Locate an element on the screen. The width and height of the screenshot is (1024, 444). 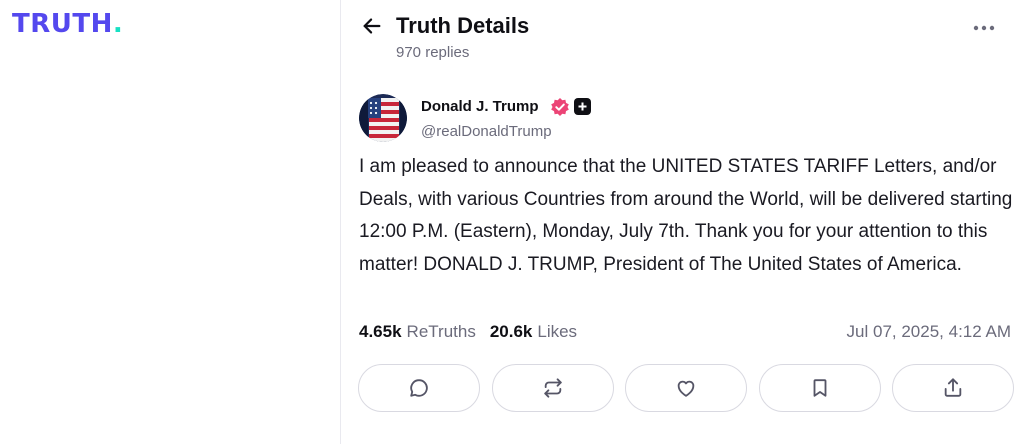
reply-button is located at coordinates (419, 388).